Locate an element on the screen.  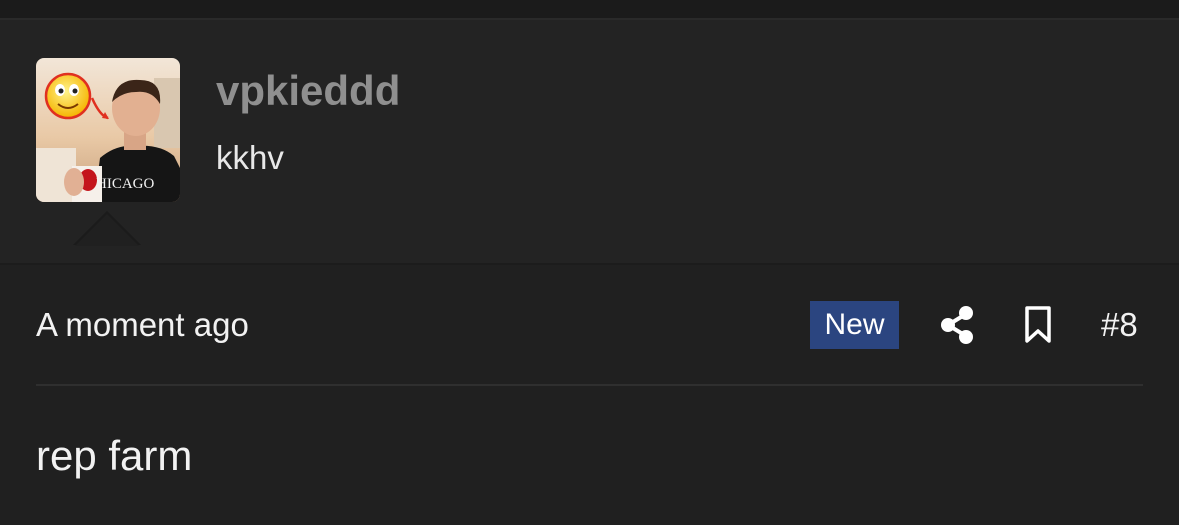
username: vpkieddd is located at coordinates (308, 91).